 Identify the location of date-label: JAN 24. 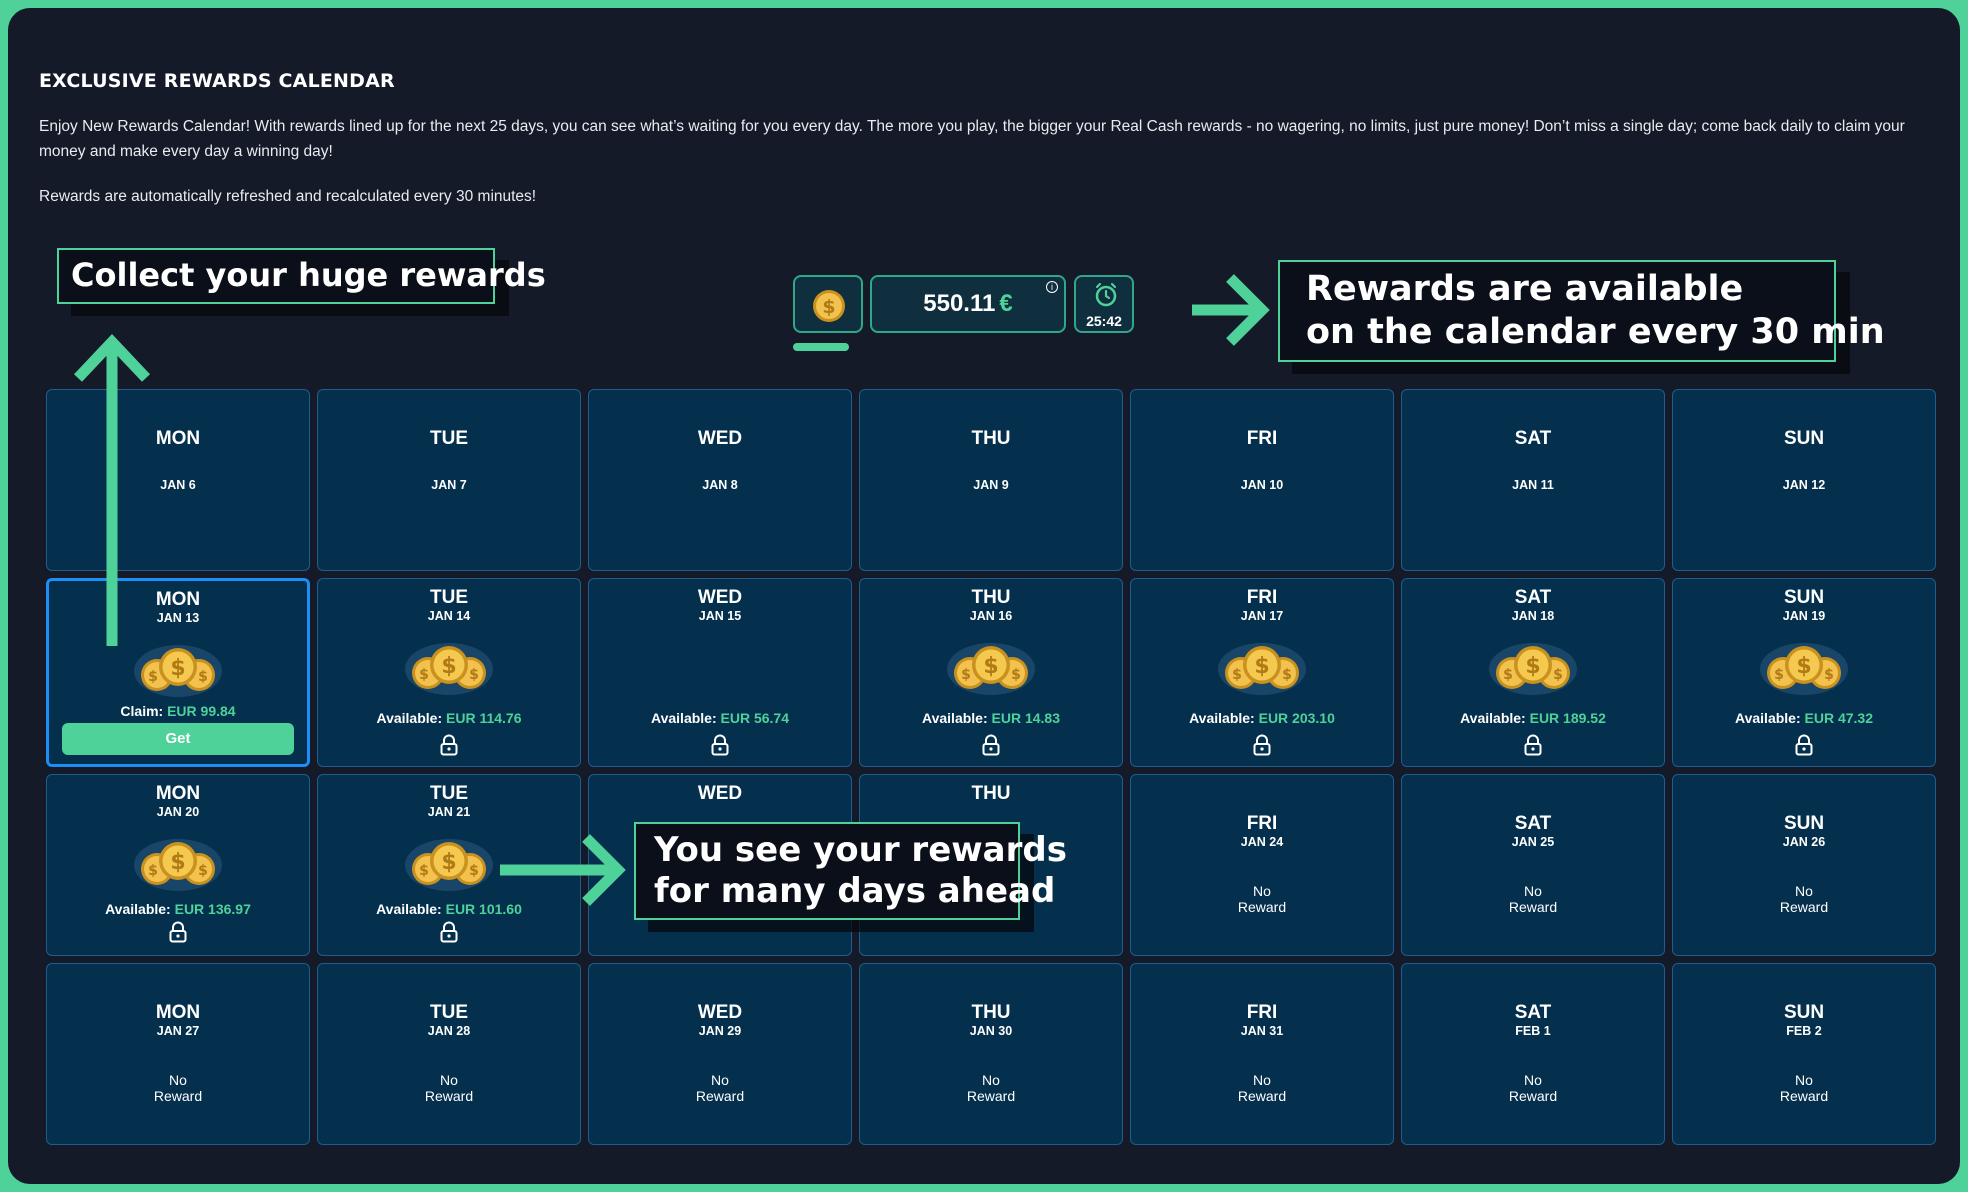
(1262, 842).